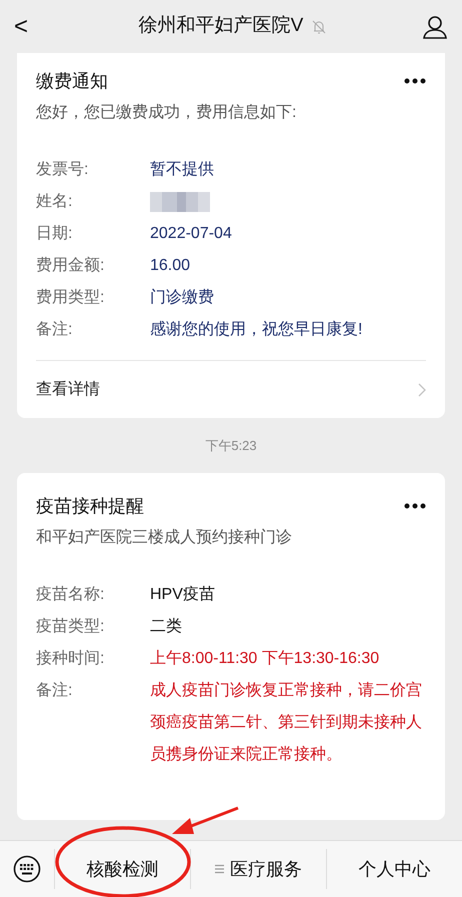  Describe the element at coordinates (191, 233) in the screenshot. I see `field-value: 2022-07-04` at that location.